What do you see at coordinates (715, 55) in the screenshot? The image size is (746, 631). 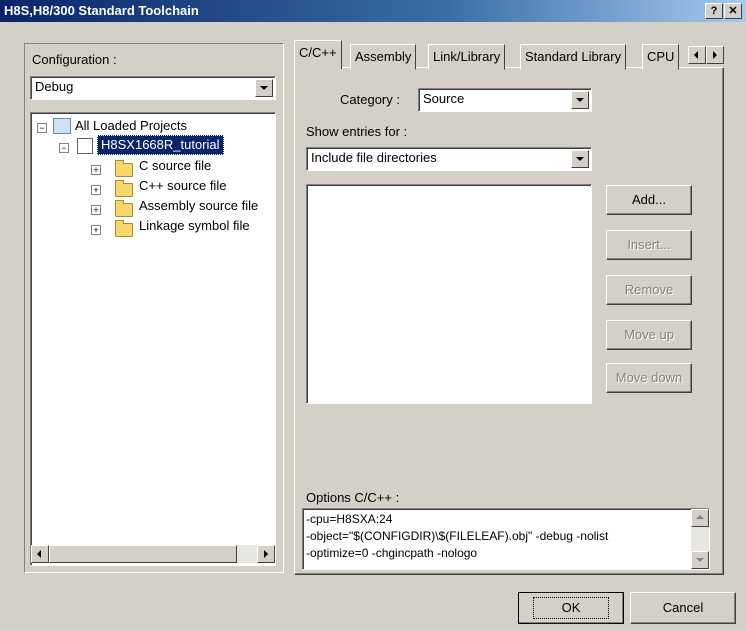 I see `tab-scroll-right-button` at bounding box center [715, 55].